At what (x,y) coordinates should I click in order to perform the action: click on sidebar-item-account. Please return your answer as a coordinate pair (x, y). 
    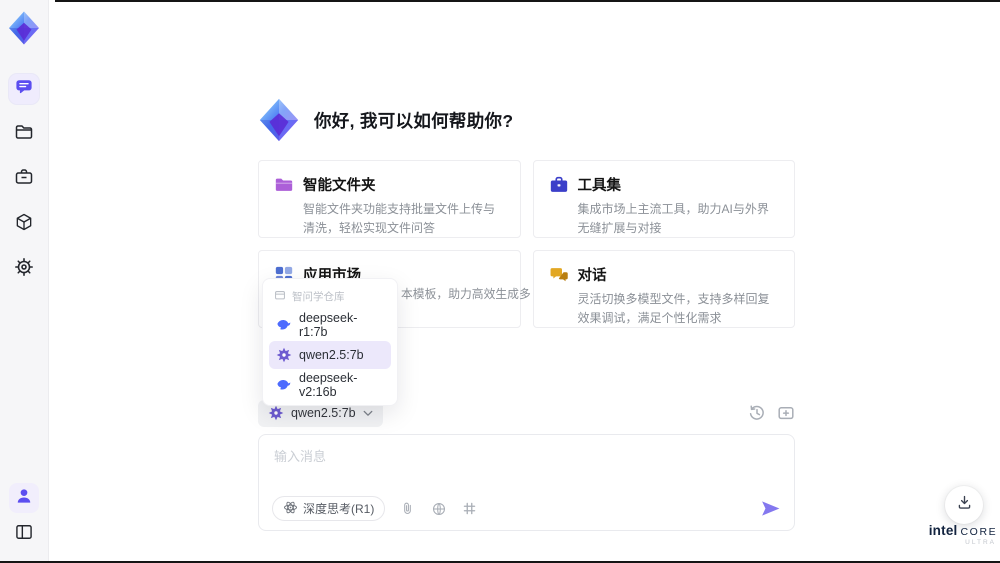
    Looking at the image, I should click on (24, 498).